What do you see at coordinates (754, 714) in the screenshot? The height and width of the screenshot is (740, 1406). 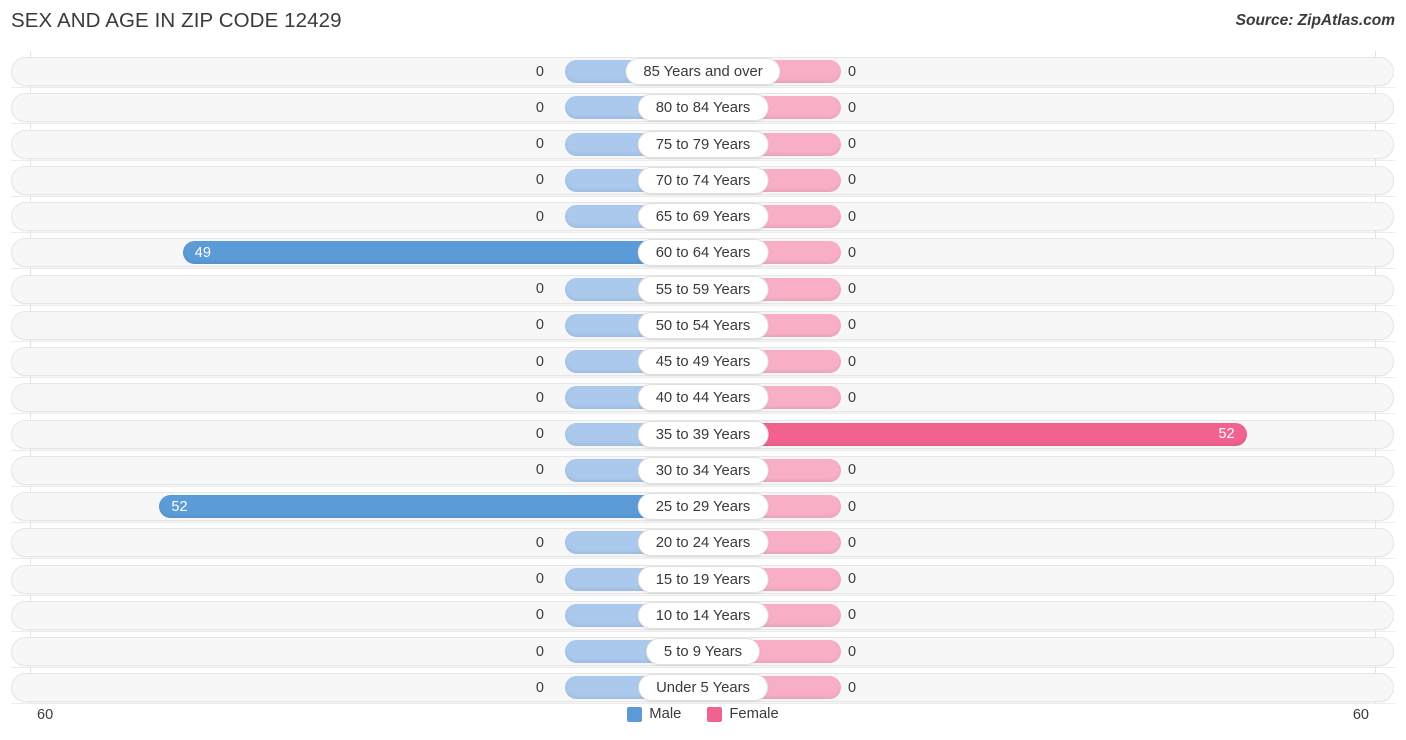 I see `legend-label: Female` at bounding box center [754, 714].